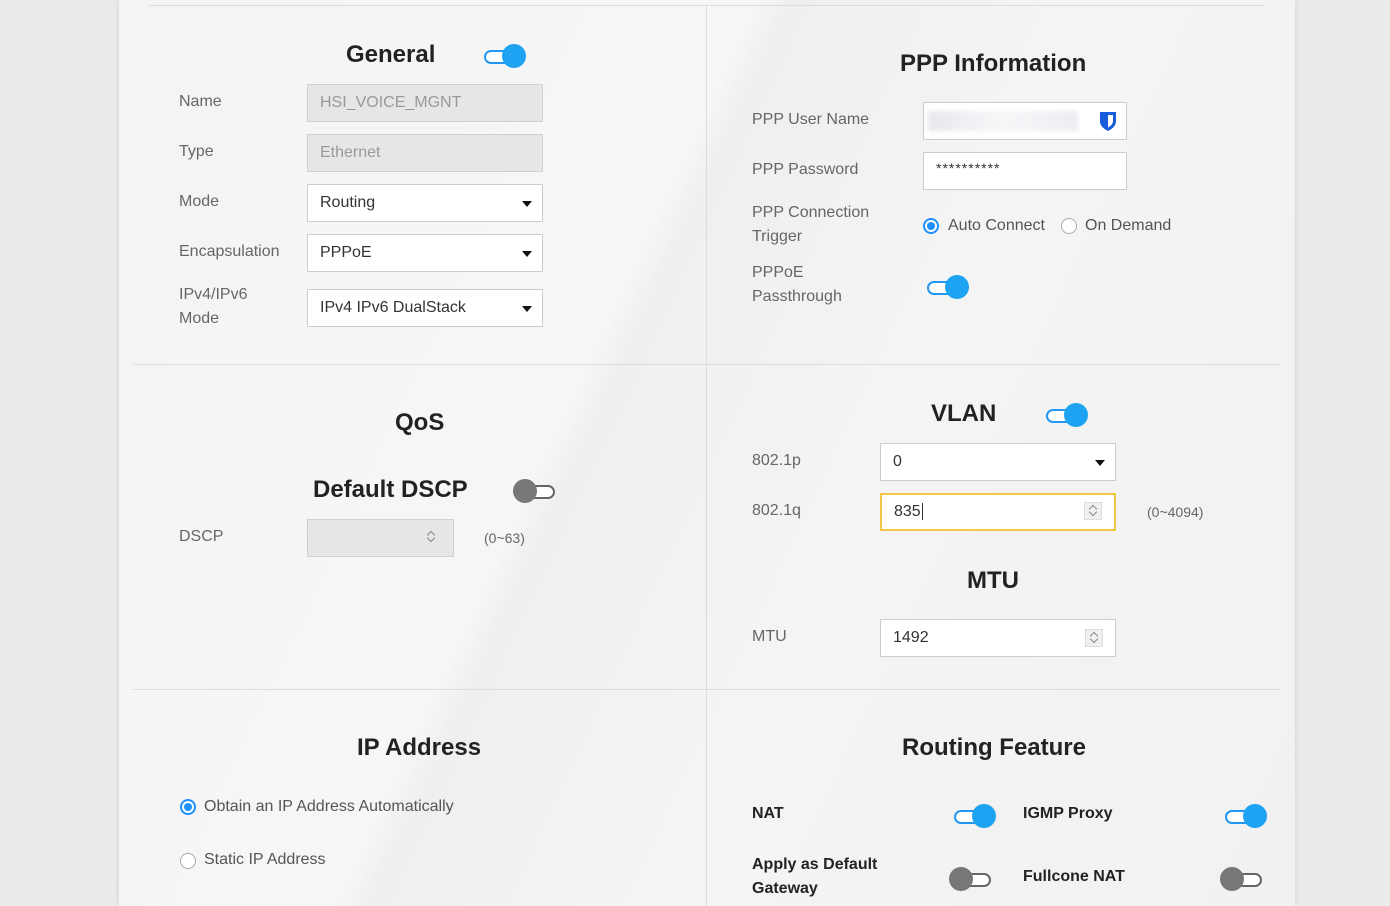 This screenshot has height=906, width=1390. What do you see at coordinates (911, 637) in the screenshot?
I see `mtu-value: 1492` at bounding box center [911, 637].